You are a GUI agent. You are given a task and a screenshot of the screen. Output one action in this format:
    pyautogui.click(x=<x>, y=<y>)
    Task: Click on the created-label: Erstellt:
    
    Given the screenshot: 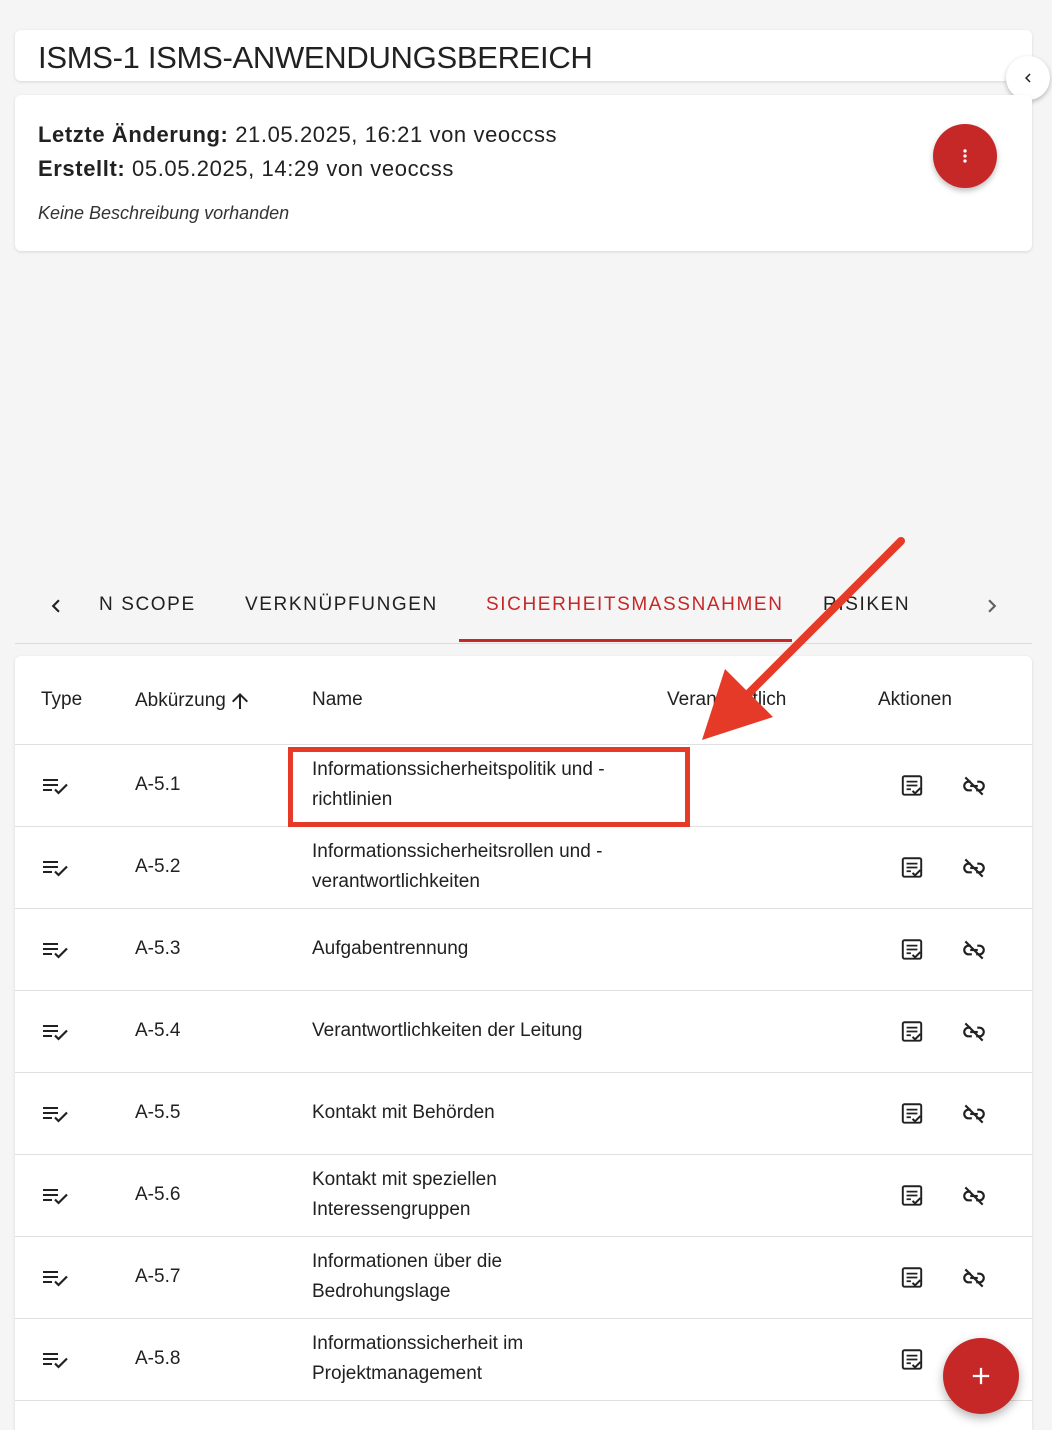 What is the action you would take?
    pyautogui.click(x=82, y=168)
    